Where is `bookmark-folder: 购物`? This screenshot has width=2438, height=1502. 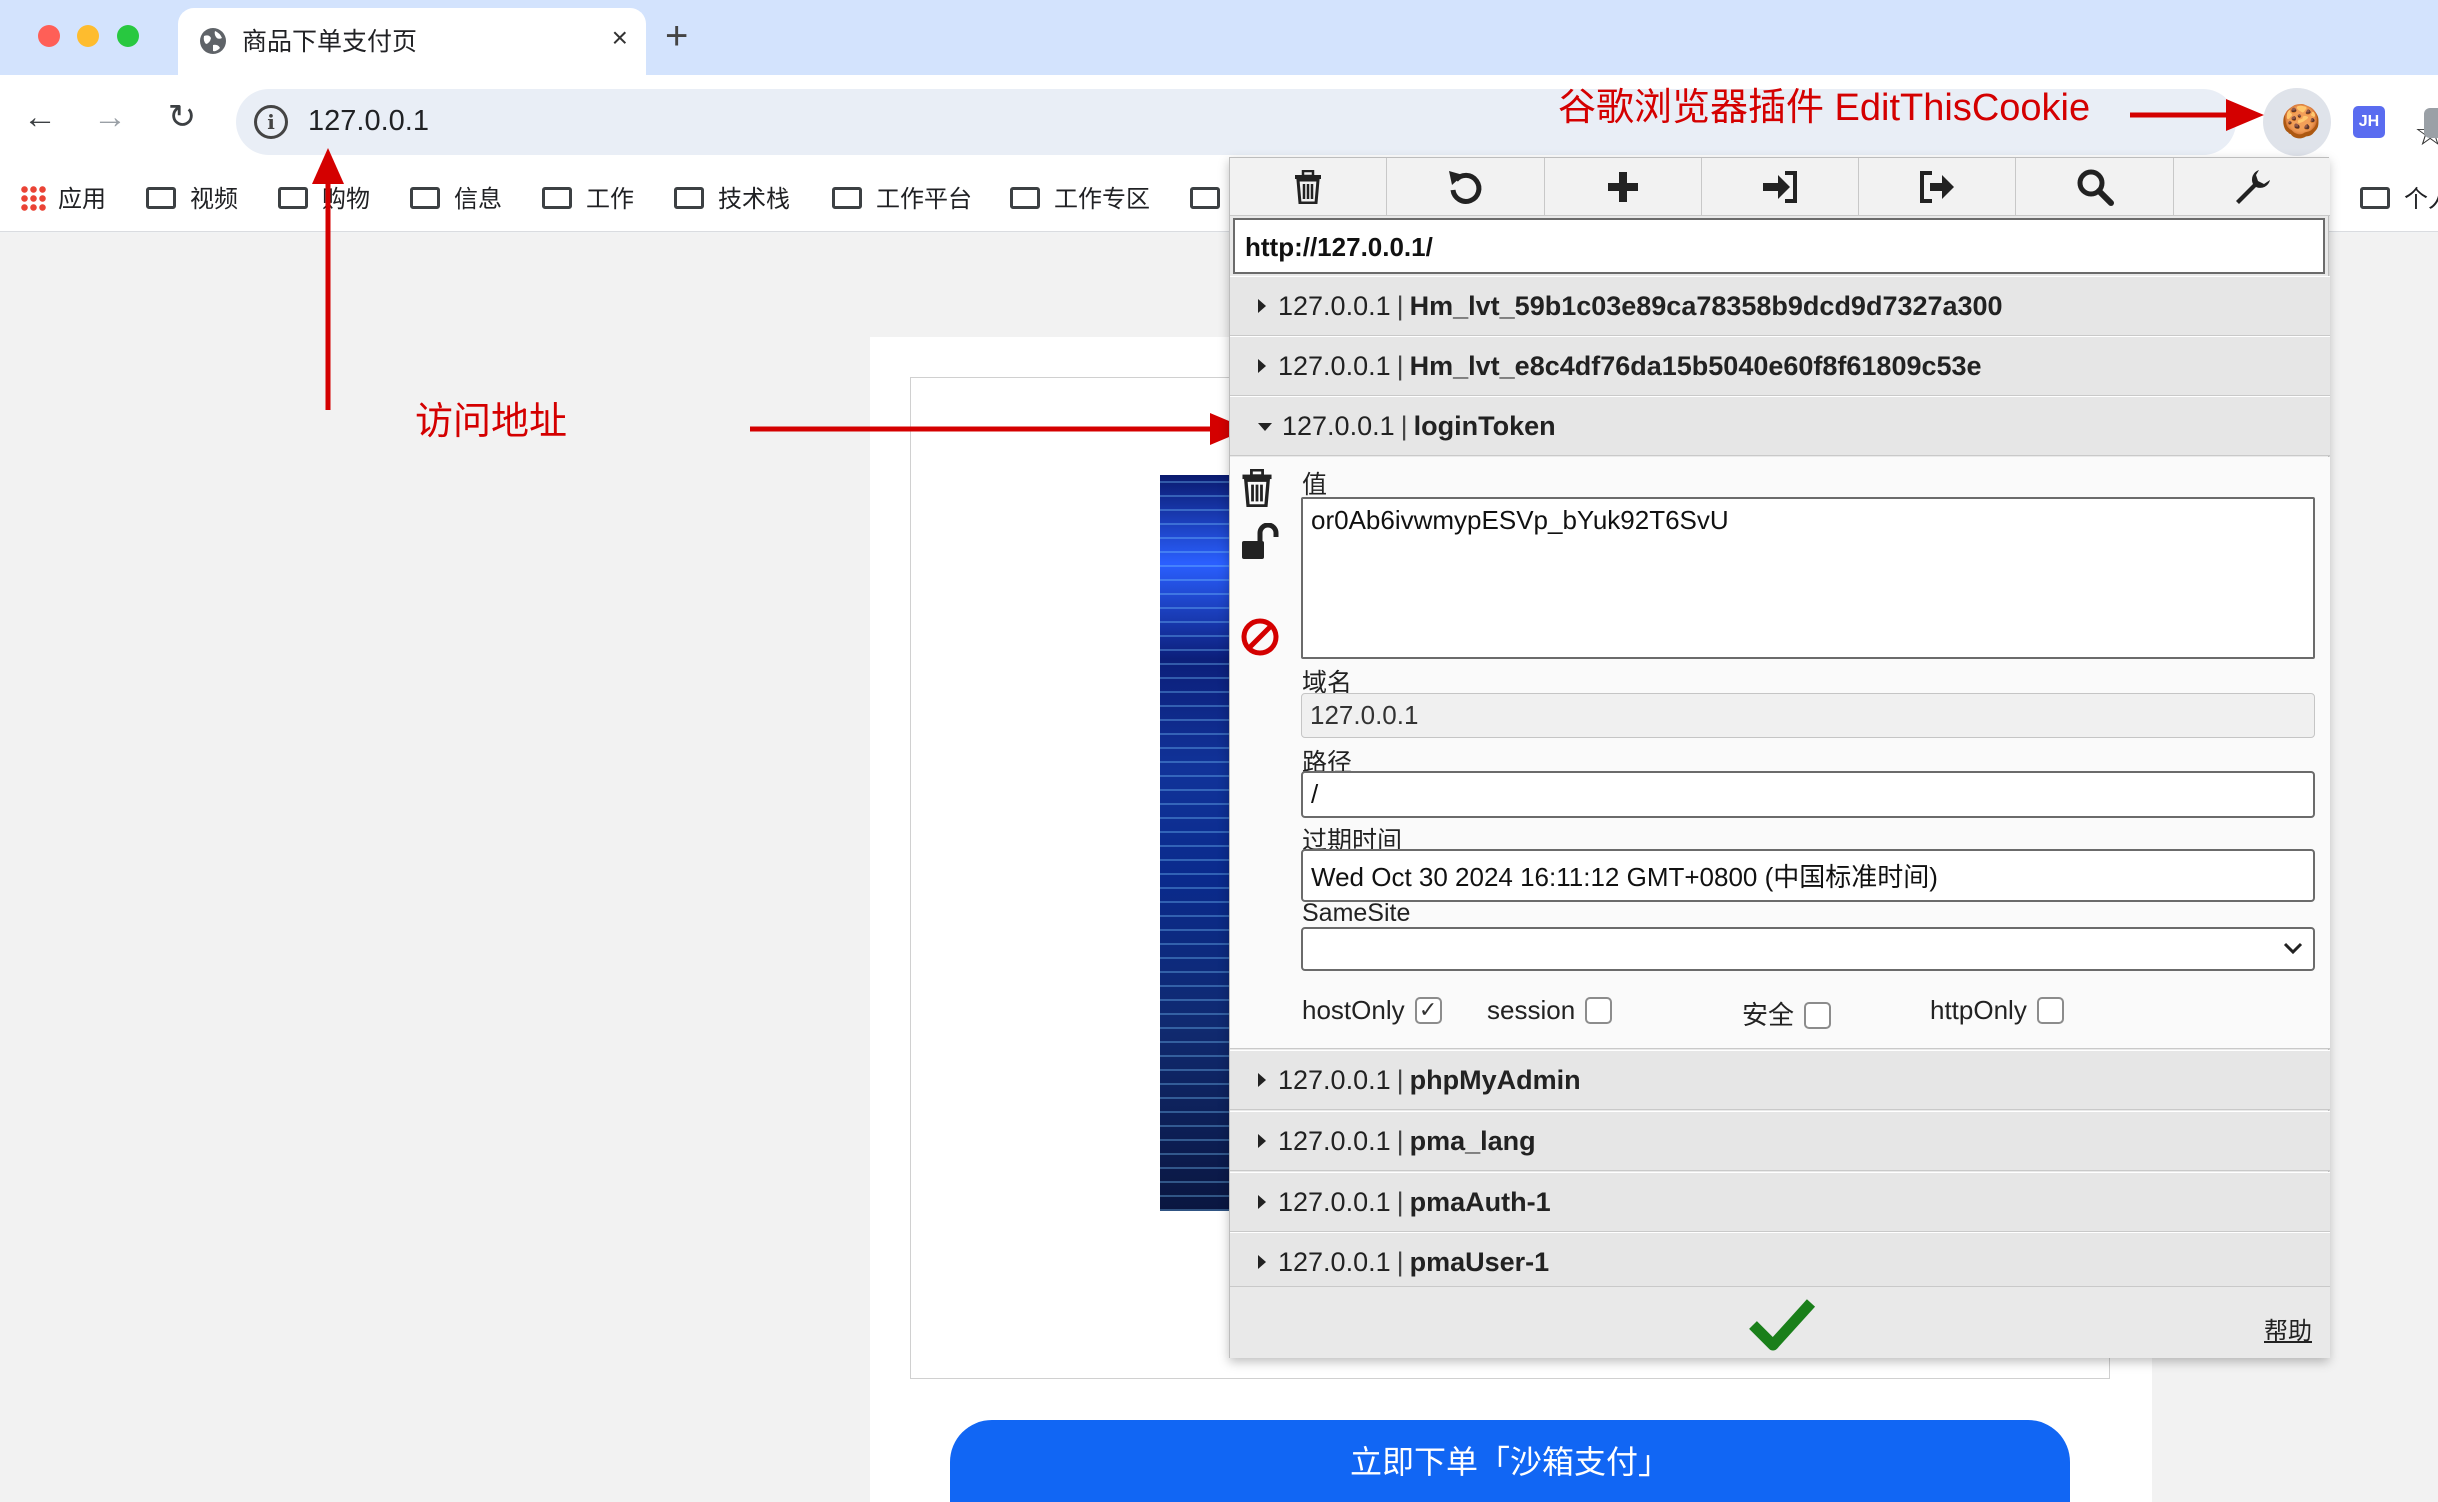
bookmark-folder: 购物 is located at coordinates (324, 200).